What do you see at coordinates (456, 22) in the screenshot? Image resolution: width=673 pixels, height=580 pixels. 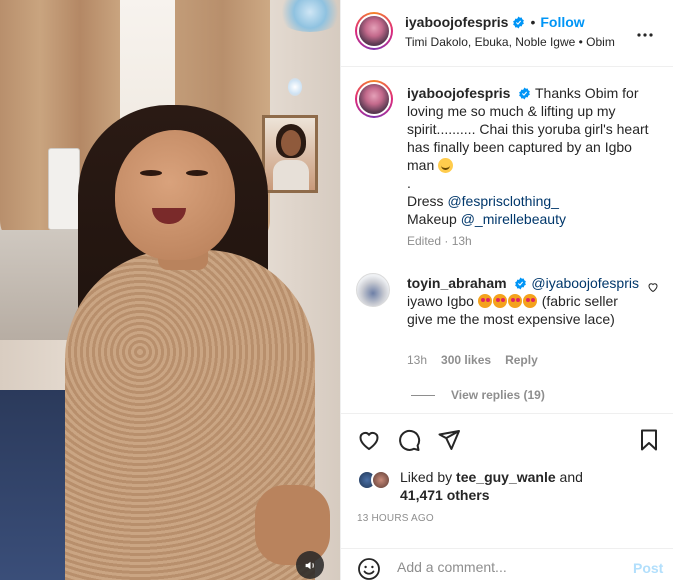 I see `author-username: iyaboojofespris` at bounding box center [456, 22].